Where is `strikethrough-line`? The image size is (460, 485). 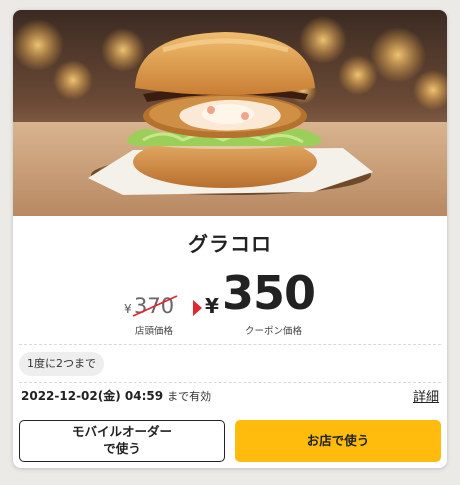 strikethrough-line is located at coordinates (155, 306).